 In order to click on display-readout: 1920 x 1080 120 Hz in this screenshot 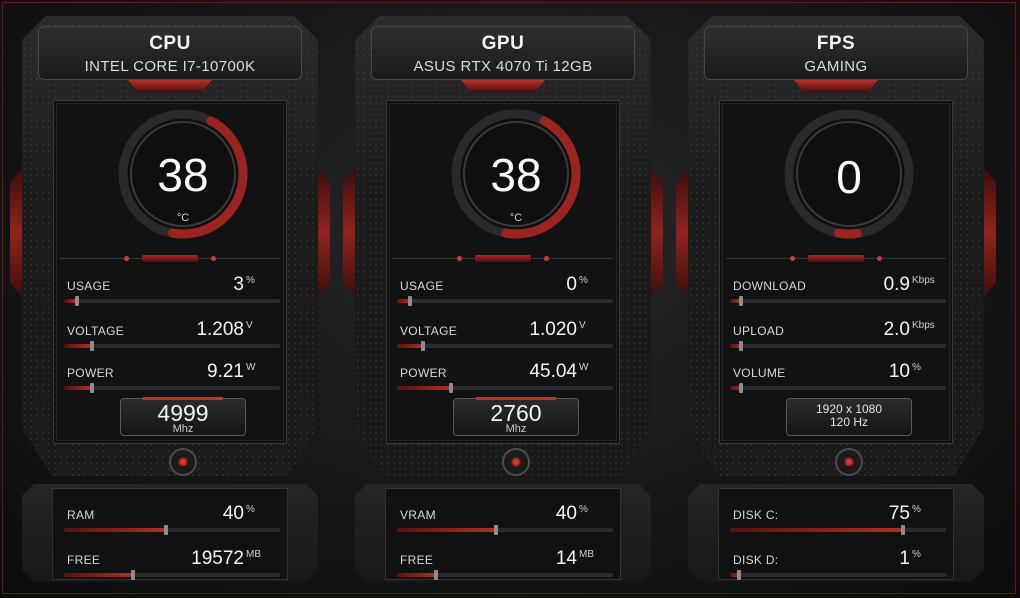, I will do `click(849, 417)`.